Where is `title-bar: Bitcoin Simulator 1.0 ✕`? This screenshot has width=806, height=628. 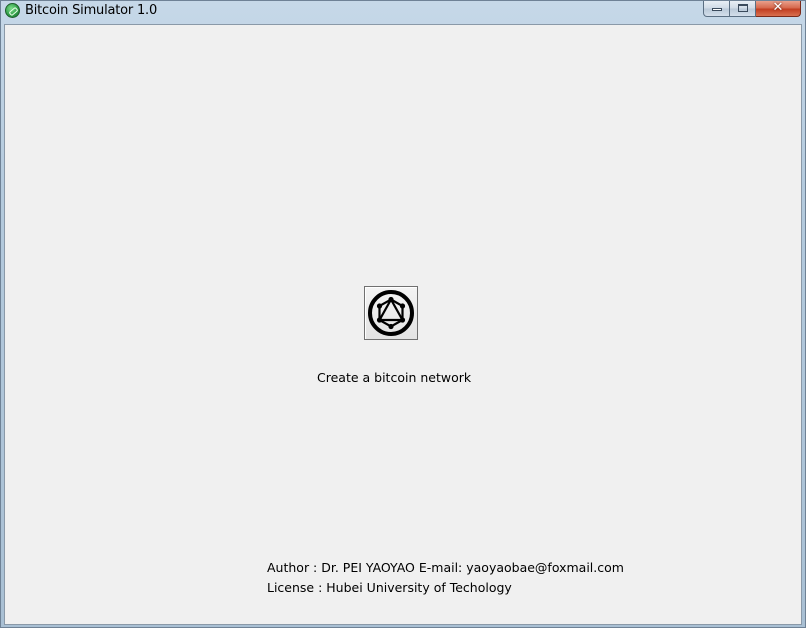 title-bar: Bitcoin Simulator 1.0 ✕ is located at coordinates (403, 11).